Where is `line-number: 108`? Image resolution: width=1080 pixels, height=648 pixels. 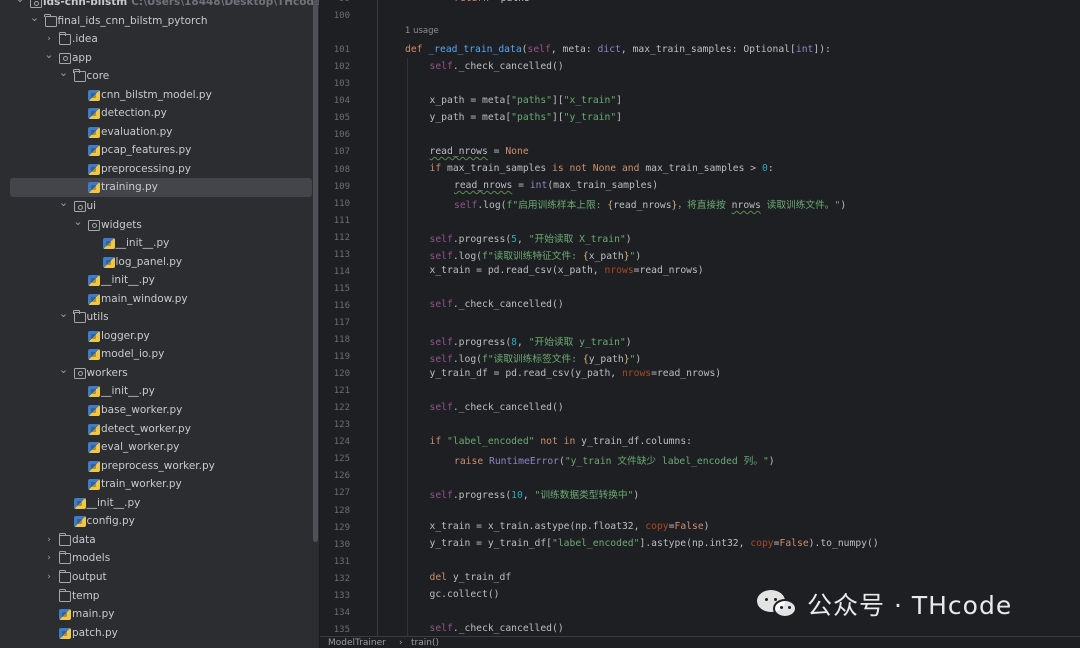 line-number: 108 is located at coordinates (341, 169).